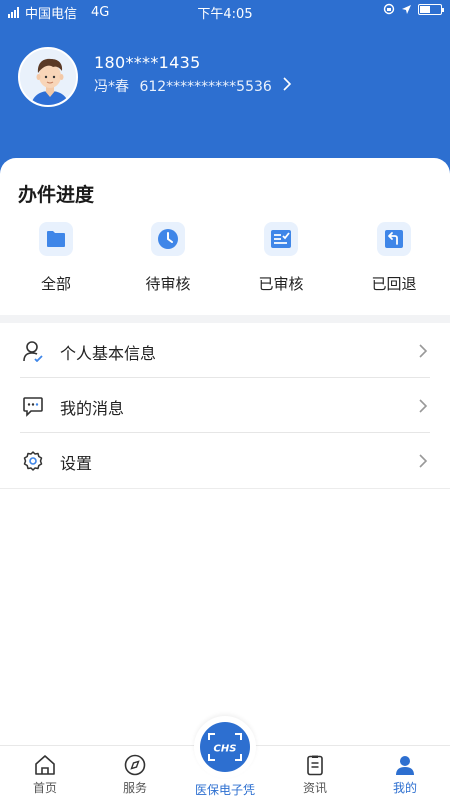  Describe the element at coordinates (56, 239) in the screenshot. I see `folder-icon` at that location.